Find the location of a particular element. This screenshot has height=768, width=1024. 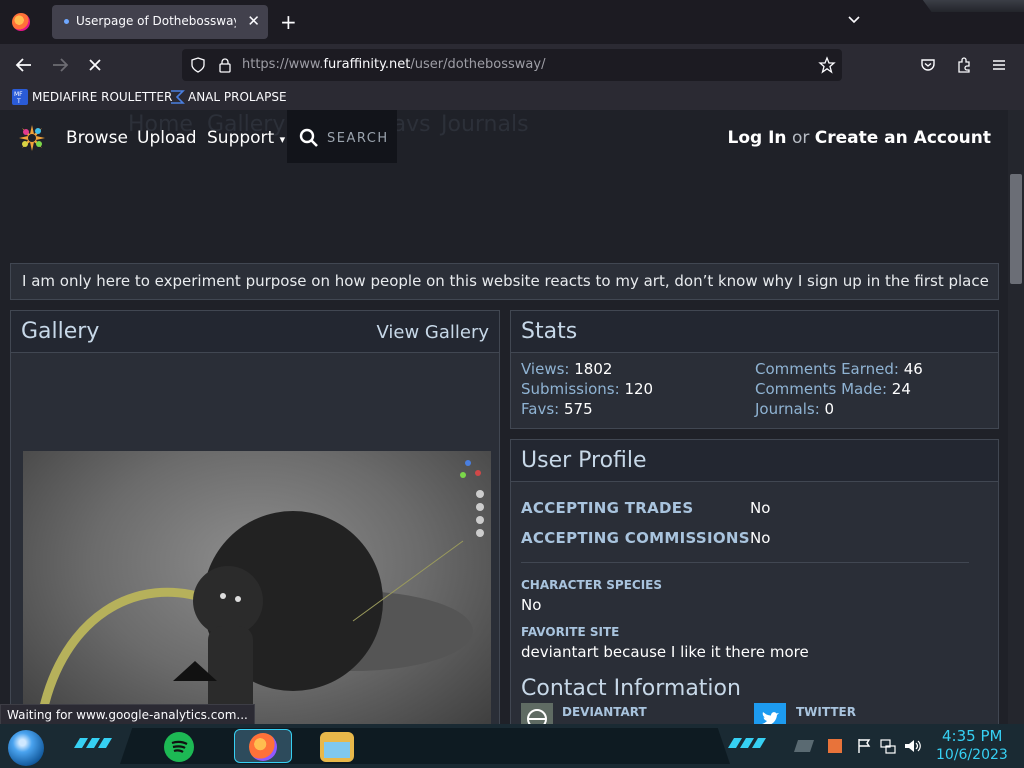

mediafire-bookmark-icon: MFT is located at coordinates (20, 97).